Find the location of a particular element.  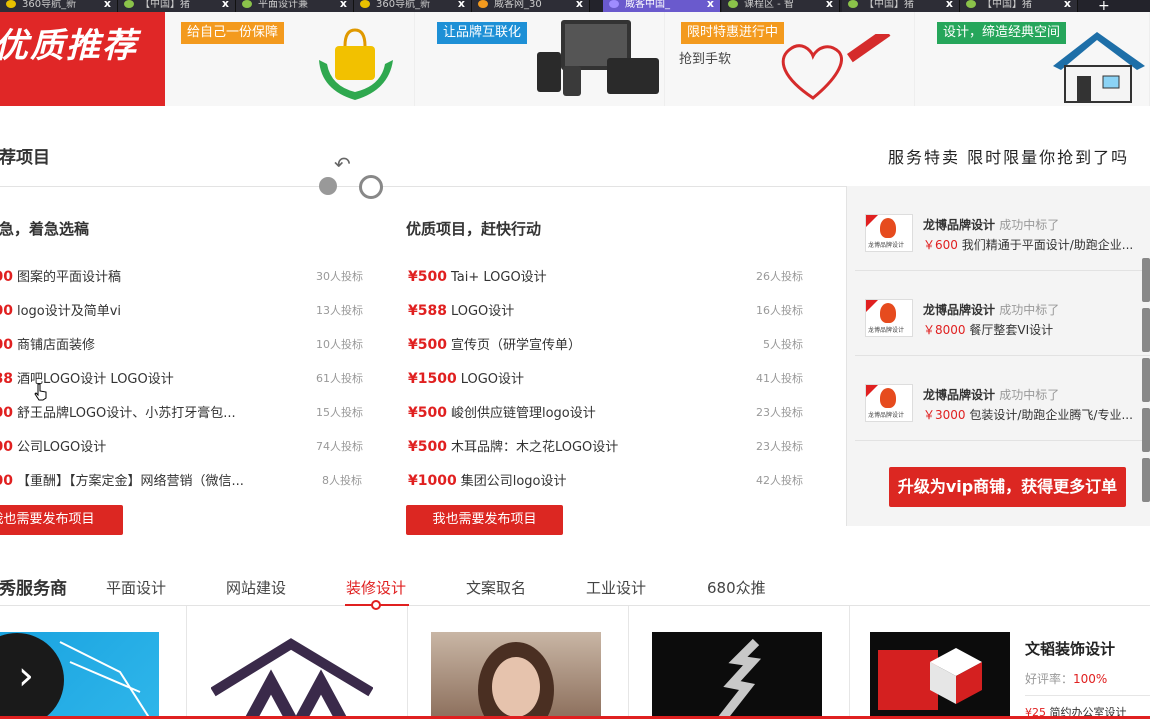

divider is located at coordinates (575, 605).